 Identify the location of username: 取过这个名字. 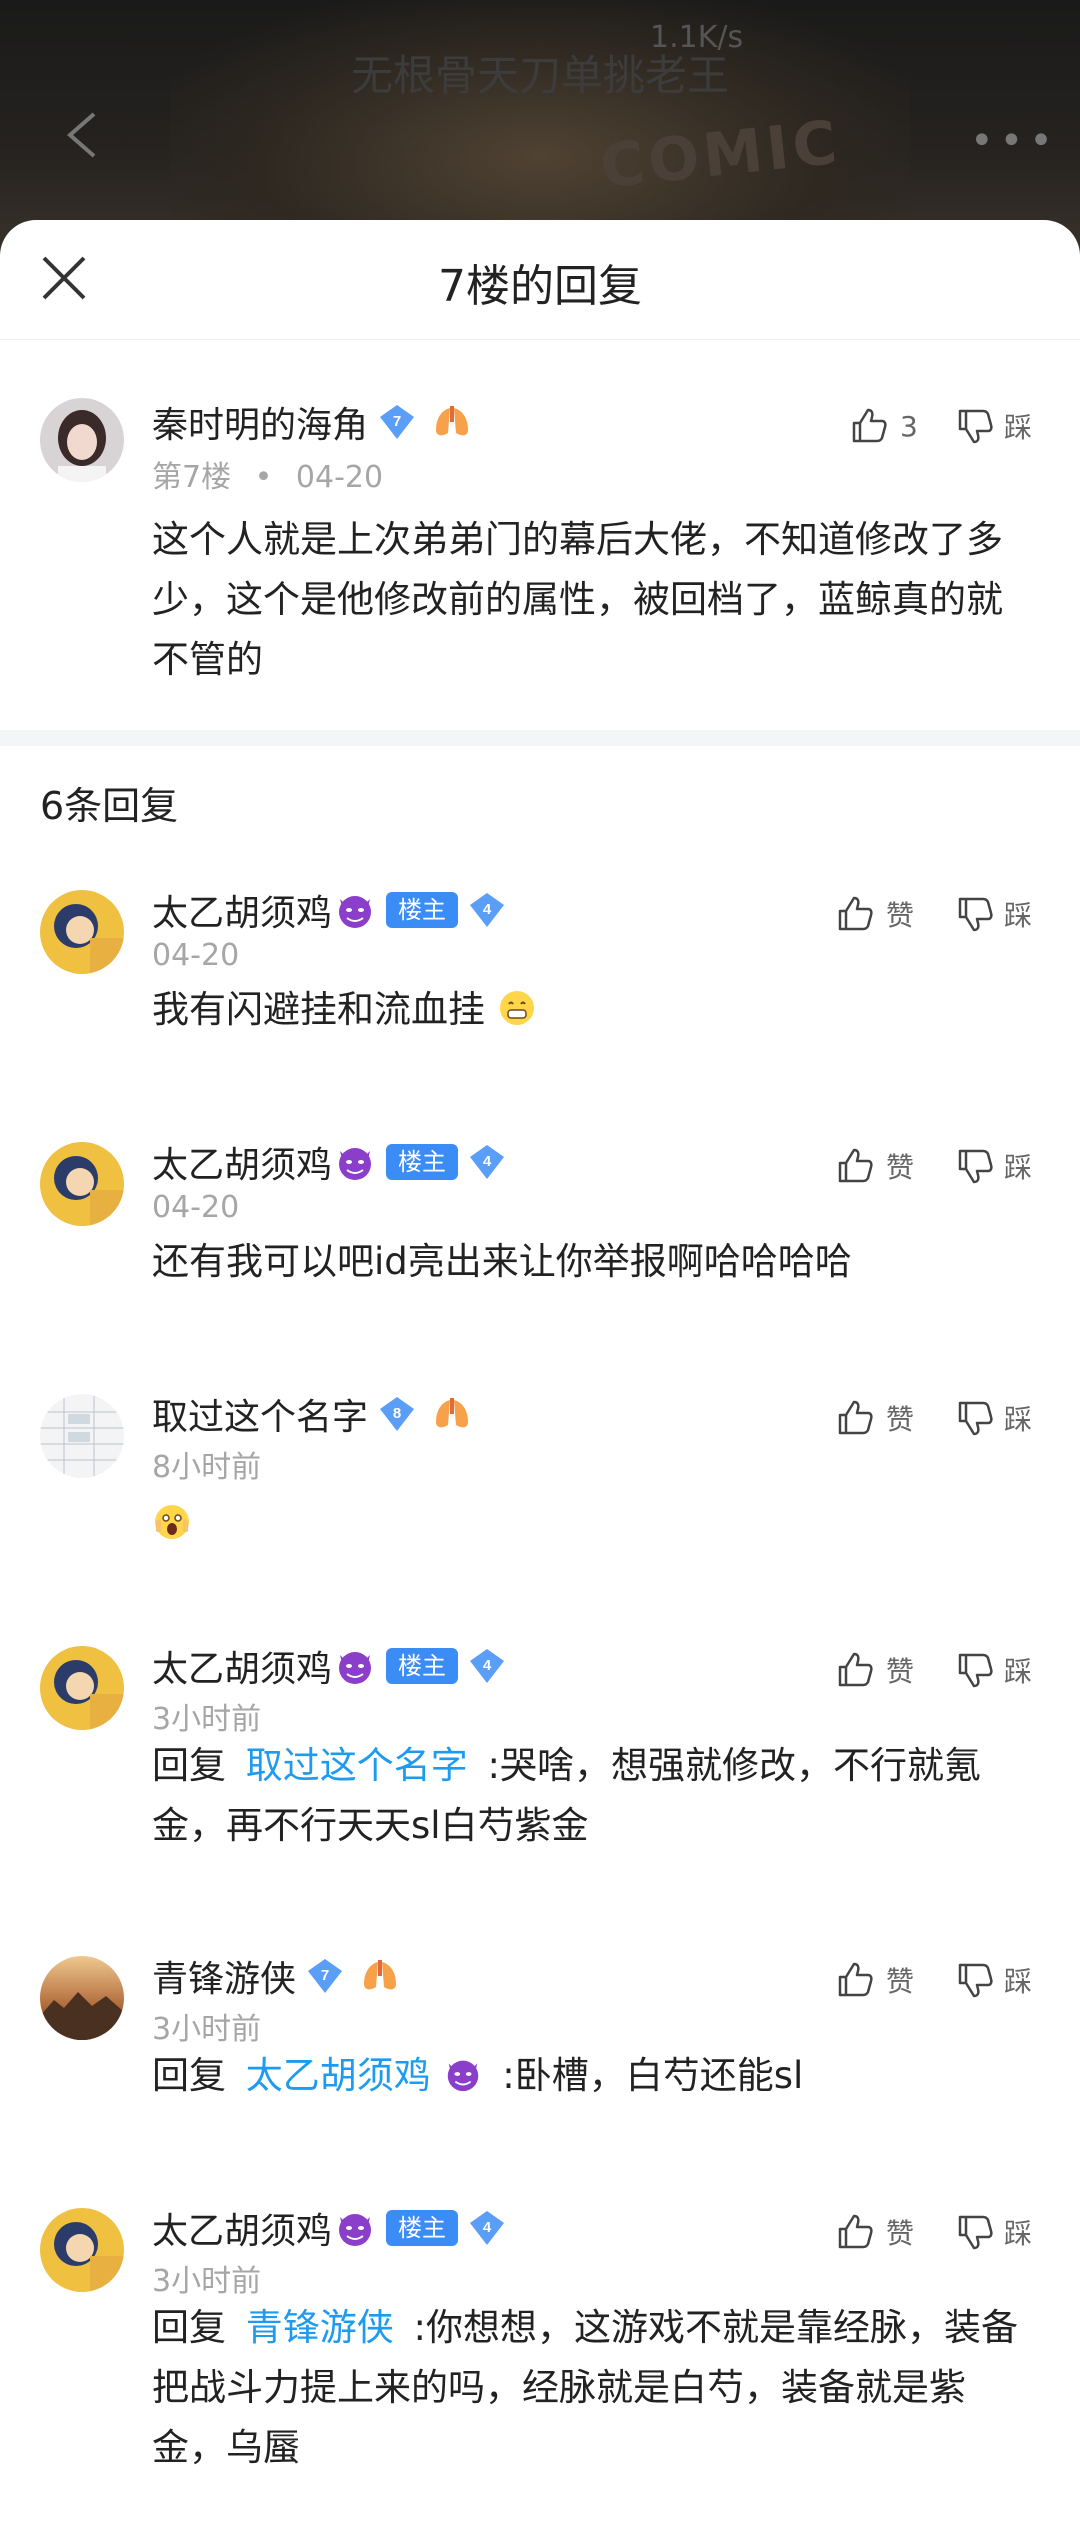
(260, 1414).